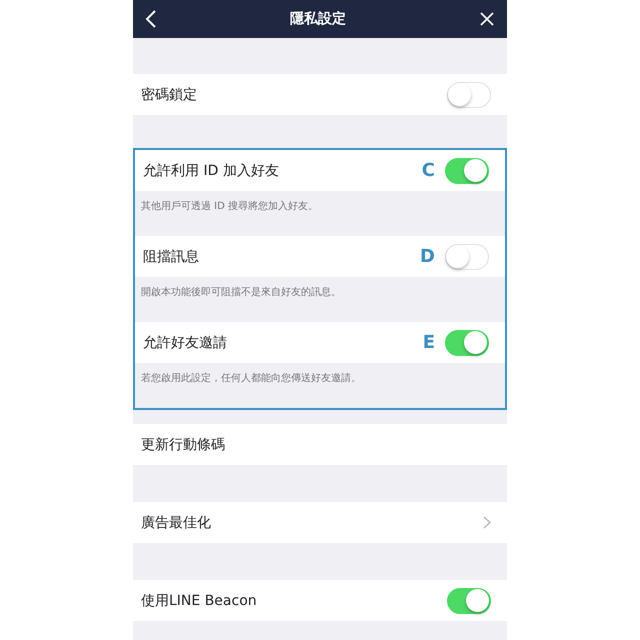 The image size is (640, 640). Describe the element at coordinates (176, 523) in the screenshot. I see `setting-label: 廣告最佳化` at that location.